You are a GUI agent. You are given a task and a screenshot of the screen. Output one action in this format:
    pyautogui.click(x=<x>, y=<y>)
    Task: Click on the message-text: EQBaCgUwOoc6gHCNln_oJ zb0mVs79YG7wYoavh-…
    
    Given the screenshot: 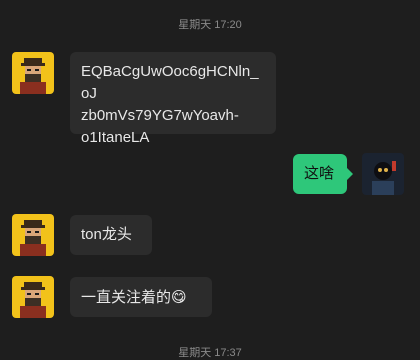 What is the action you would take?
    pyautogui.click(x=170, y=104)
    